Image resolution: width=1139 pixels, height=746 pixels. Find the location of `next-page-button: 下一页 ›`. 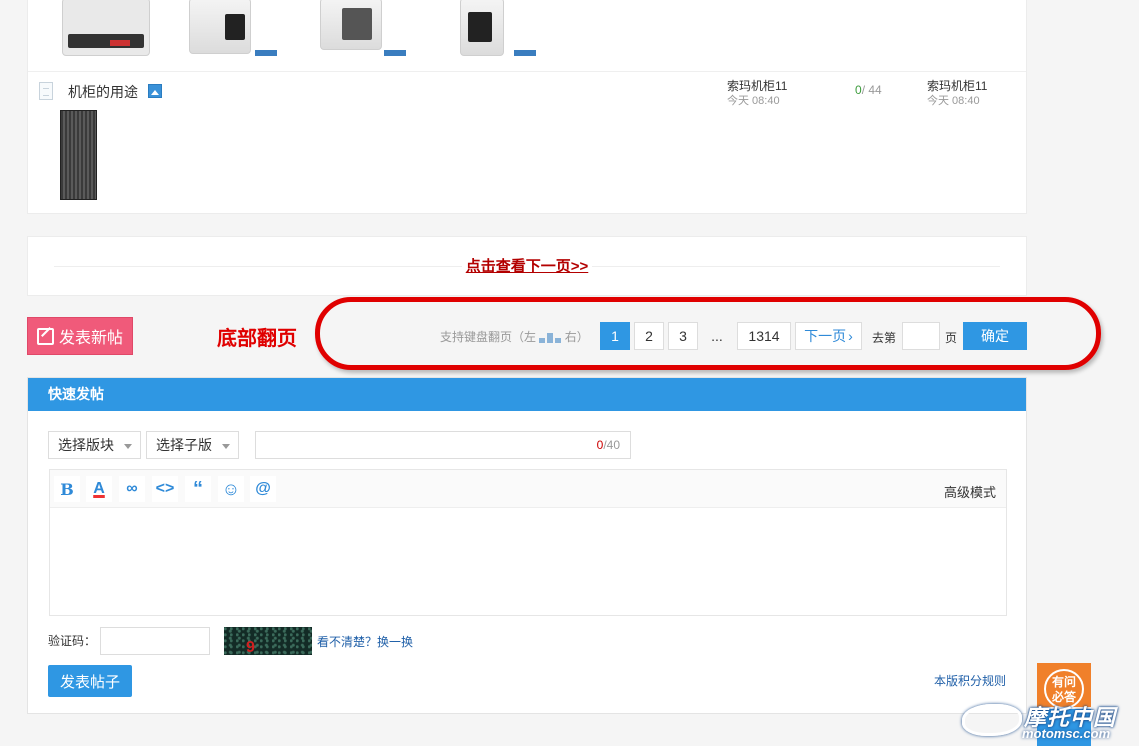

next-page-button: 下一页 › is located at coordinates (828, 336).